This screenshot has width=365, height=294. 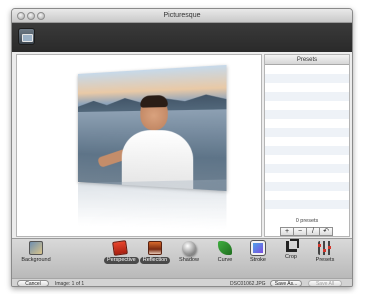 I want to click on window-title: Picturesque, so click(x=182, y=15).